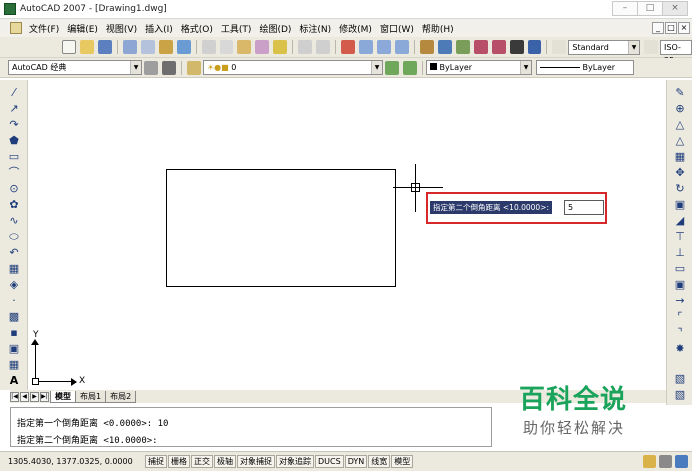  Describe the element at coordinates (262, 47) in the screenshot. I see `match-properties-icon` at that location.